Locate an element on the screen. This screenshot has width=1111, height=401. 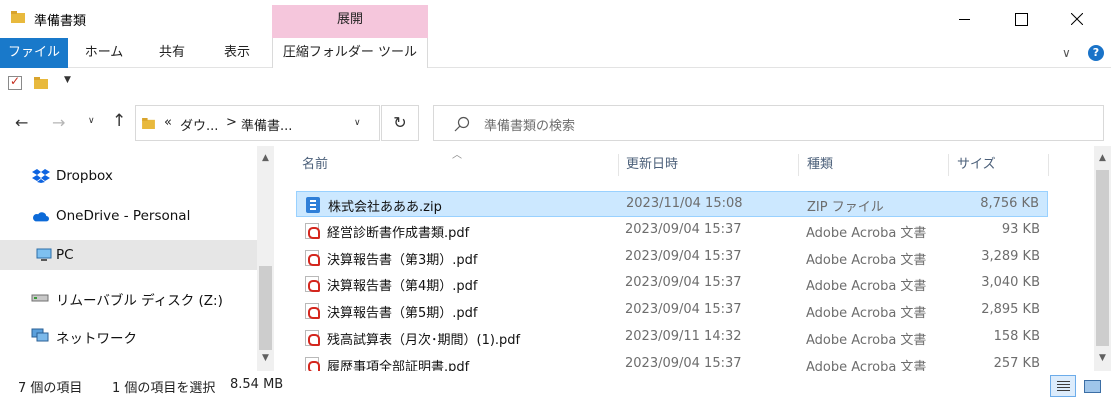
context-tab-header: 展開 is located at coordinates (350, 21).